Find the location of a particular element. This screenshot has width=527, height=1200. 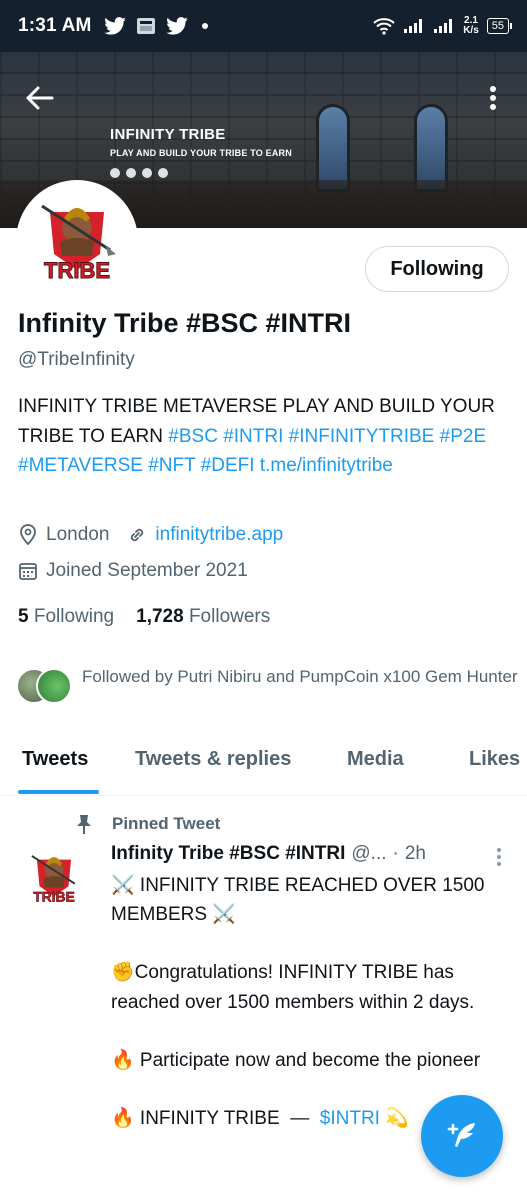

back-button is located at coordinates (40, 98).